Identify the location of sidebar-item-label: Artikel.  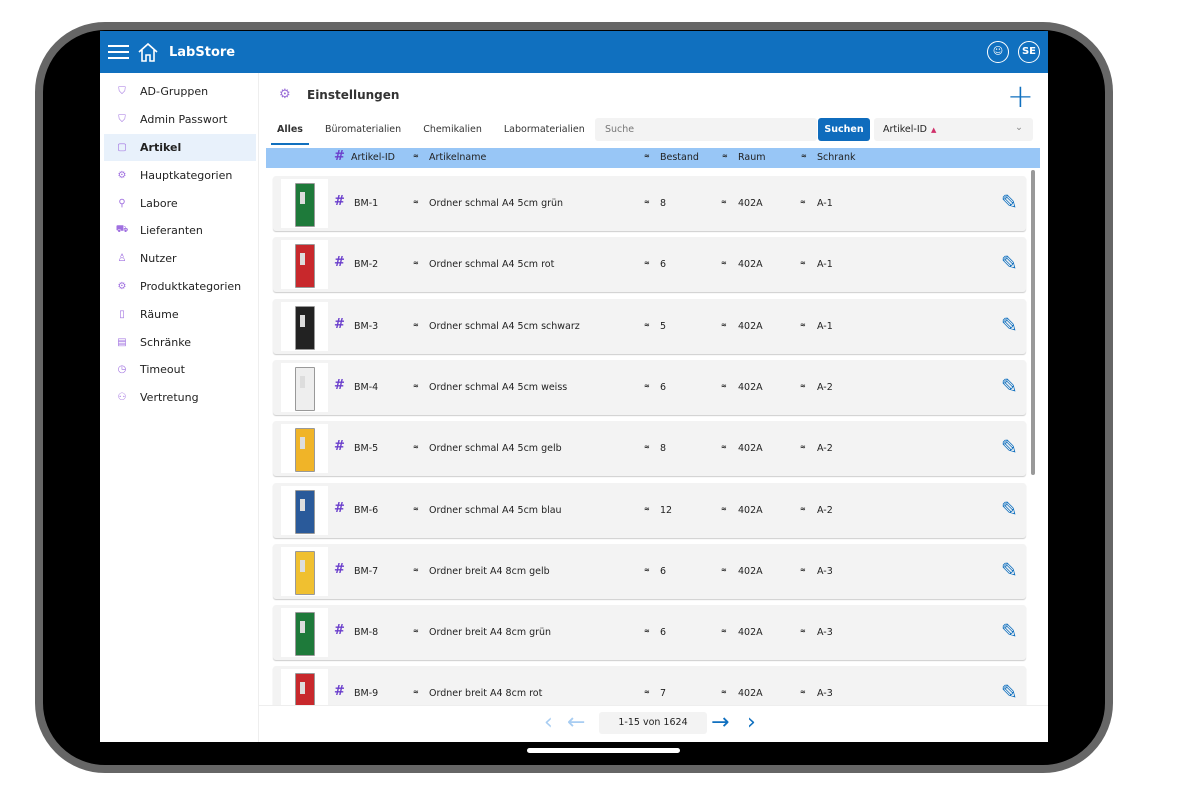
(161, 147).